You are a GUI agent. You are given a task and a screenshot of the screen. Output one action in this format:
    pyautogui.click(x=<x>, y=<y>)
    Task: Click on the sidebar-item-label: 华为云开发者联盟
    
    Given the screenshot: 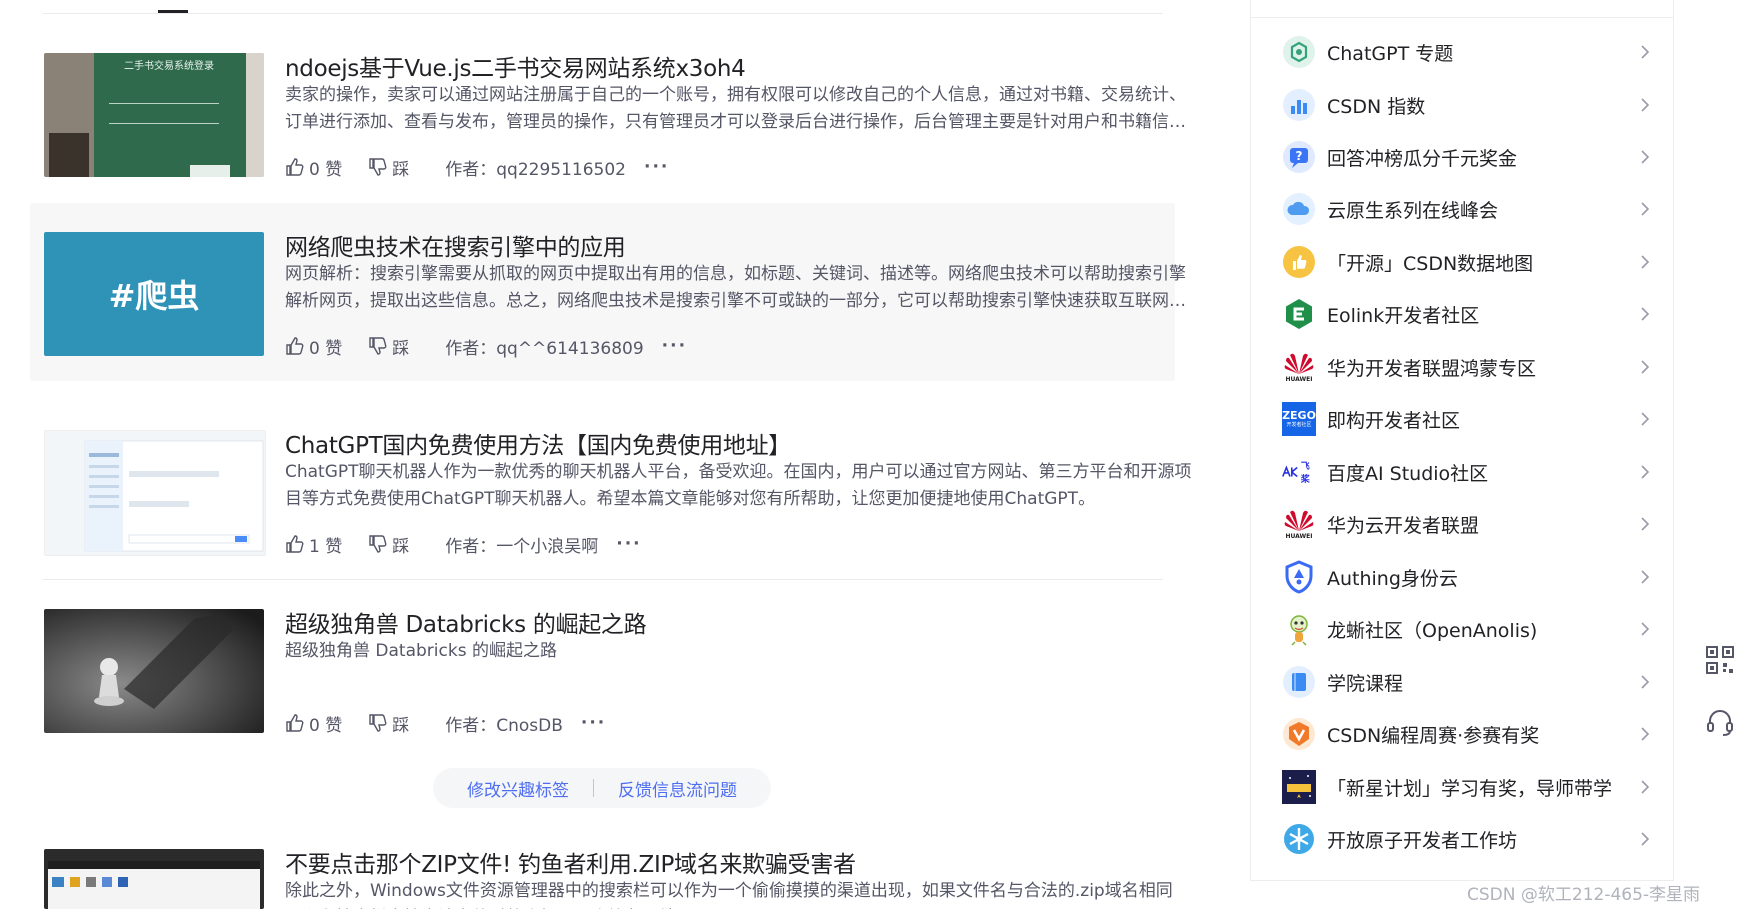 What is the action you would take?
    pyautogui.click(x=1403, y=525)
    